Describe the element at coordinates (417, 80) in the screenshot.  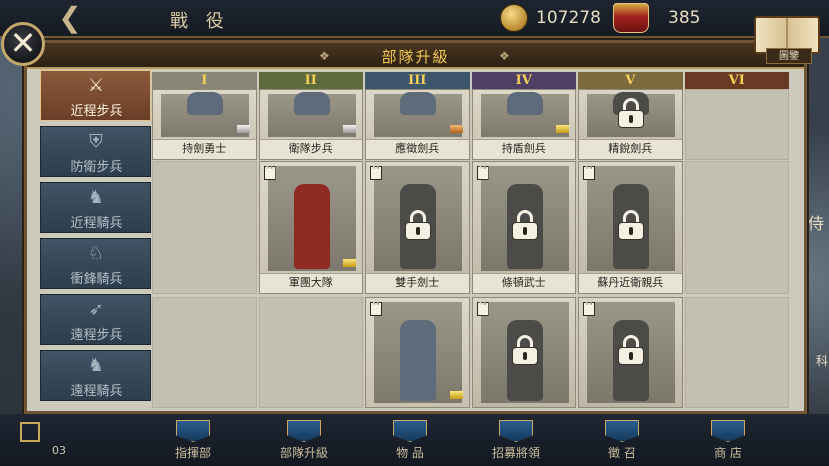
I see `tier-header-3: III` at that location.